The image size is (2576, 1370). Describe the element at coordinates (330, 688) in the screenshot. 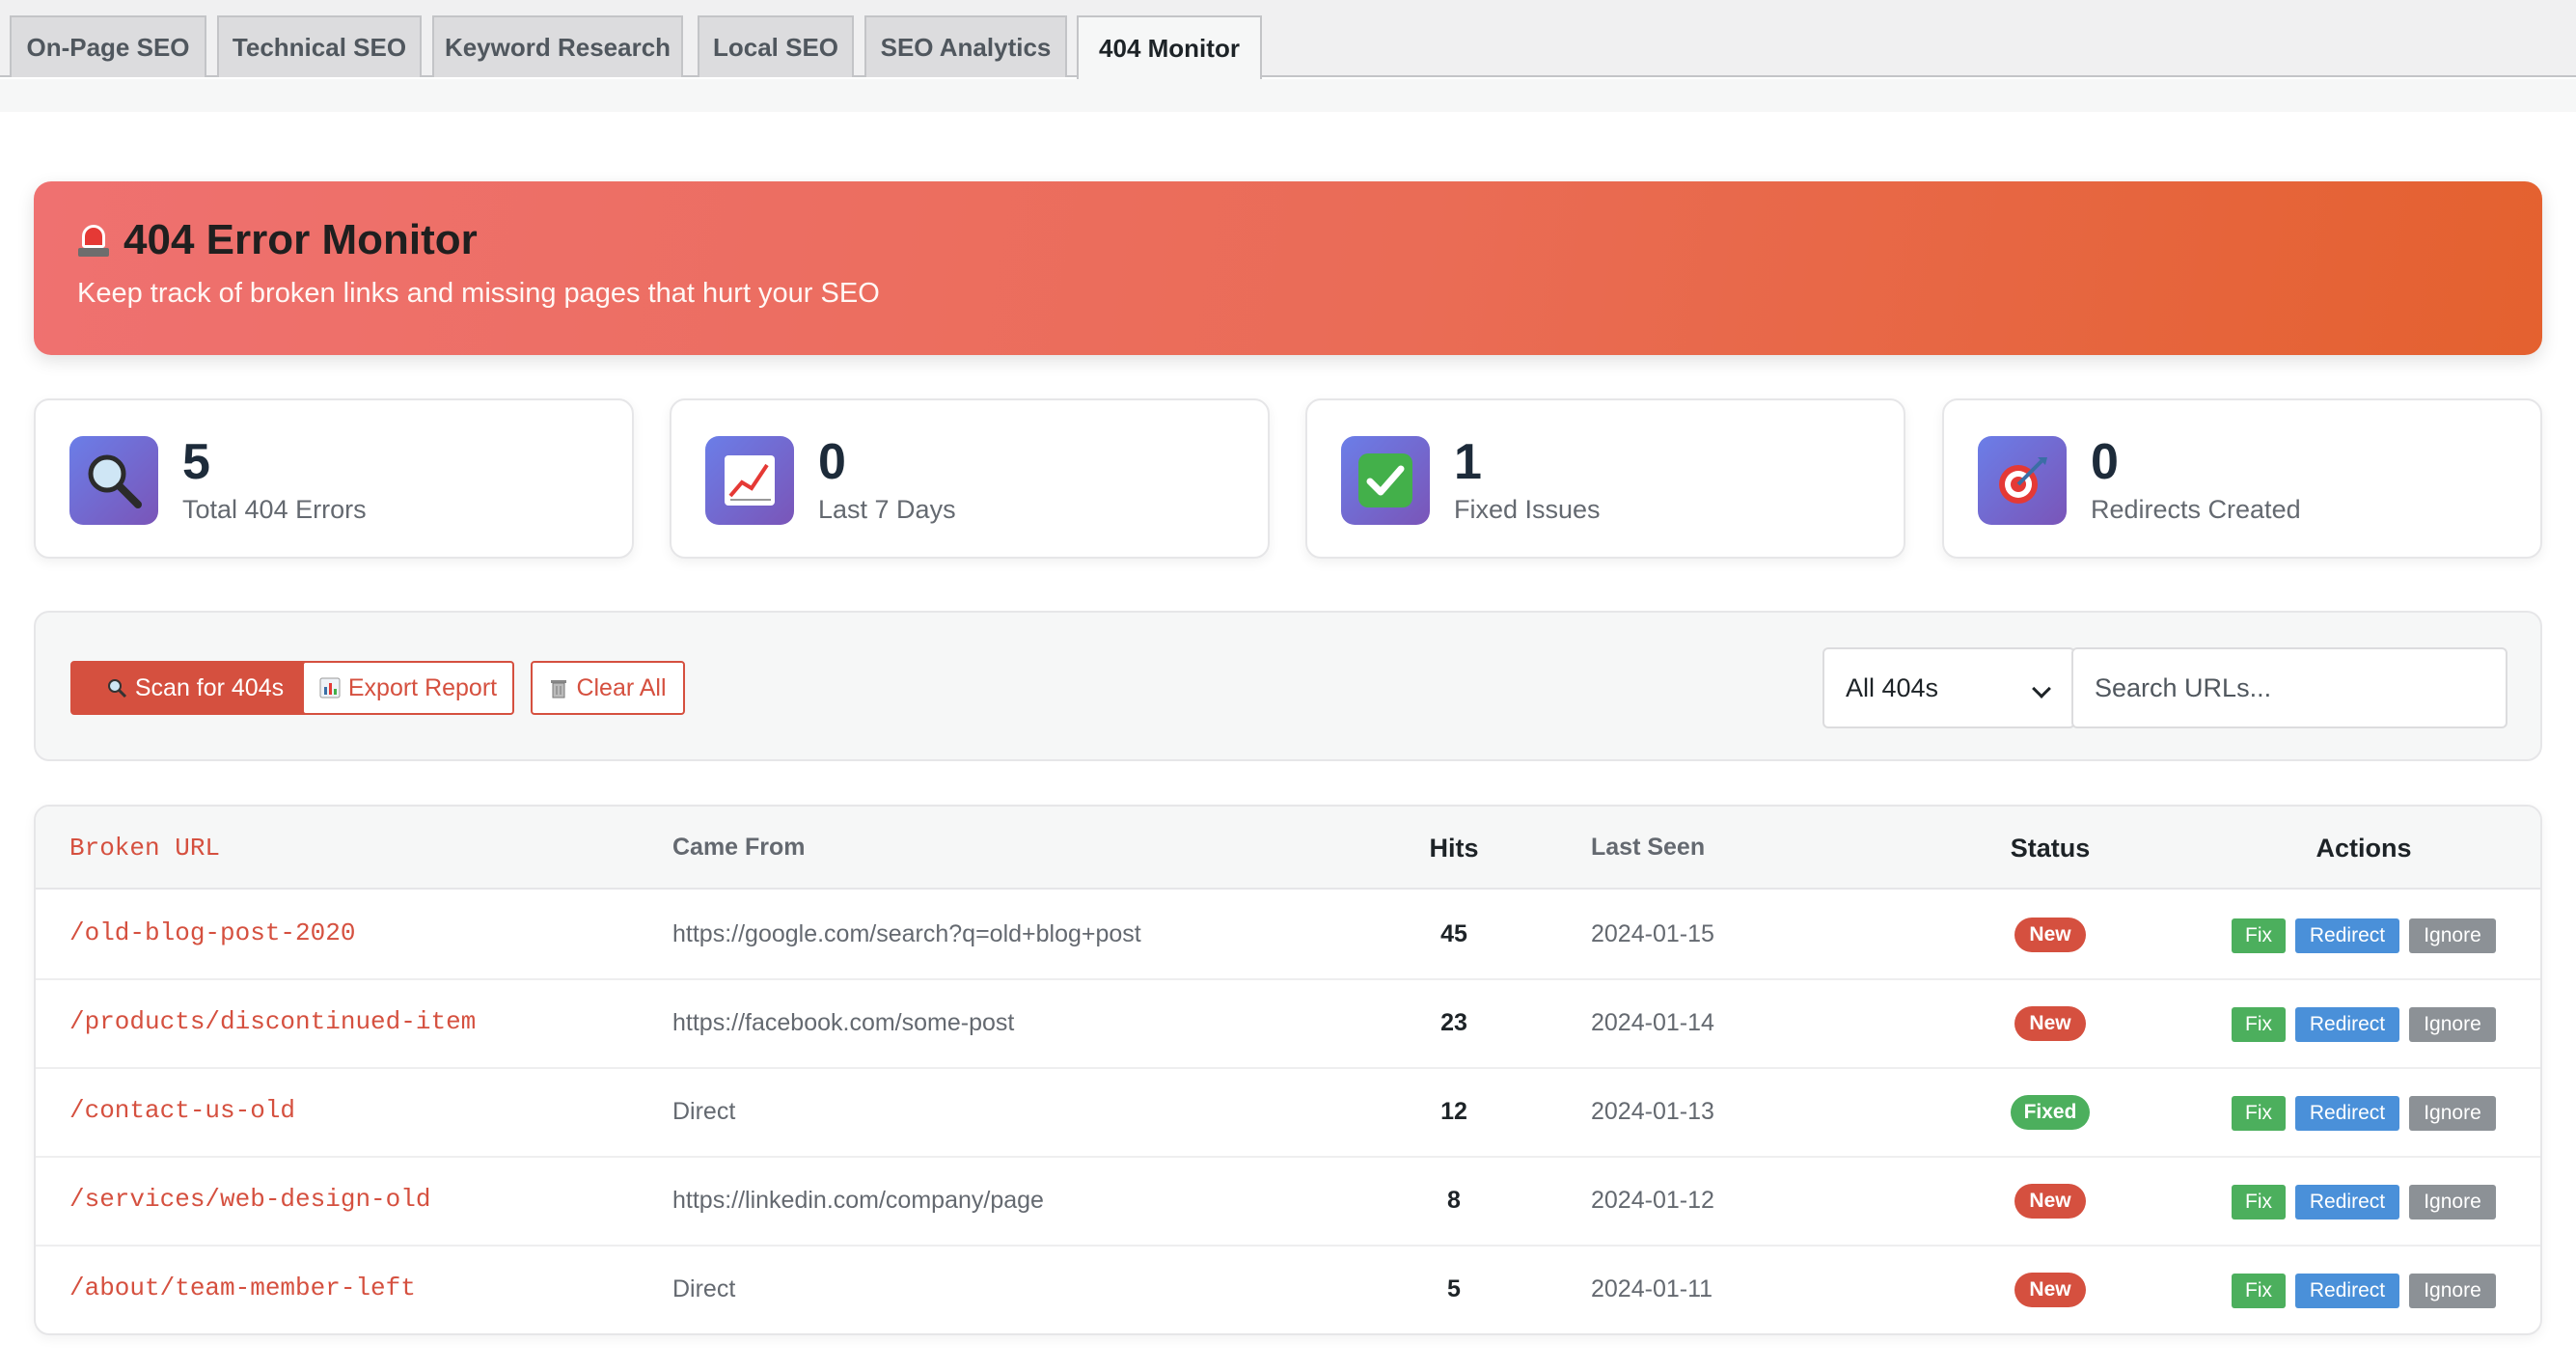

I see `bar-chart-icon` at that location.